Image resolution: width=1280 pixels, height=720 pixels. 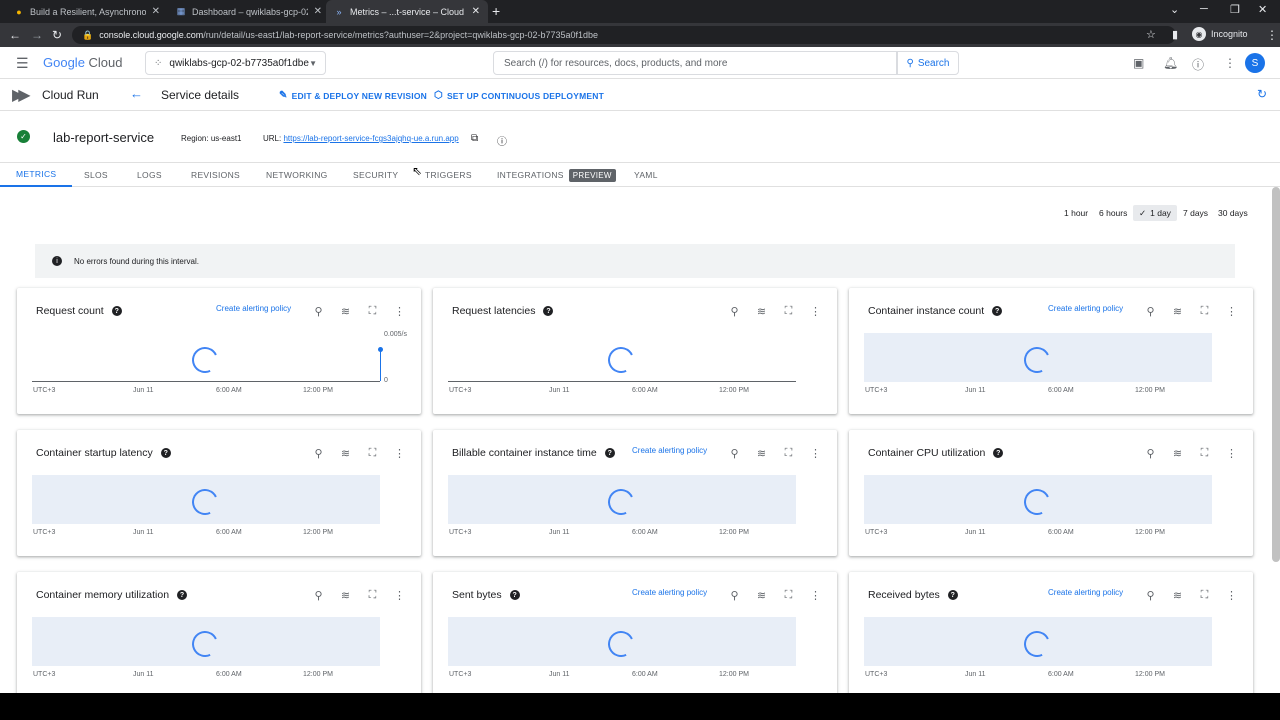 I want to click on range-30-days: 30 days, so click(x=1233, y=213).